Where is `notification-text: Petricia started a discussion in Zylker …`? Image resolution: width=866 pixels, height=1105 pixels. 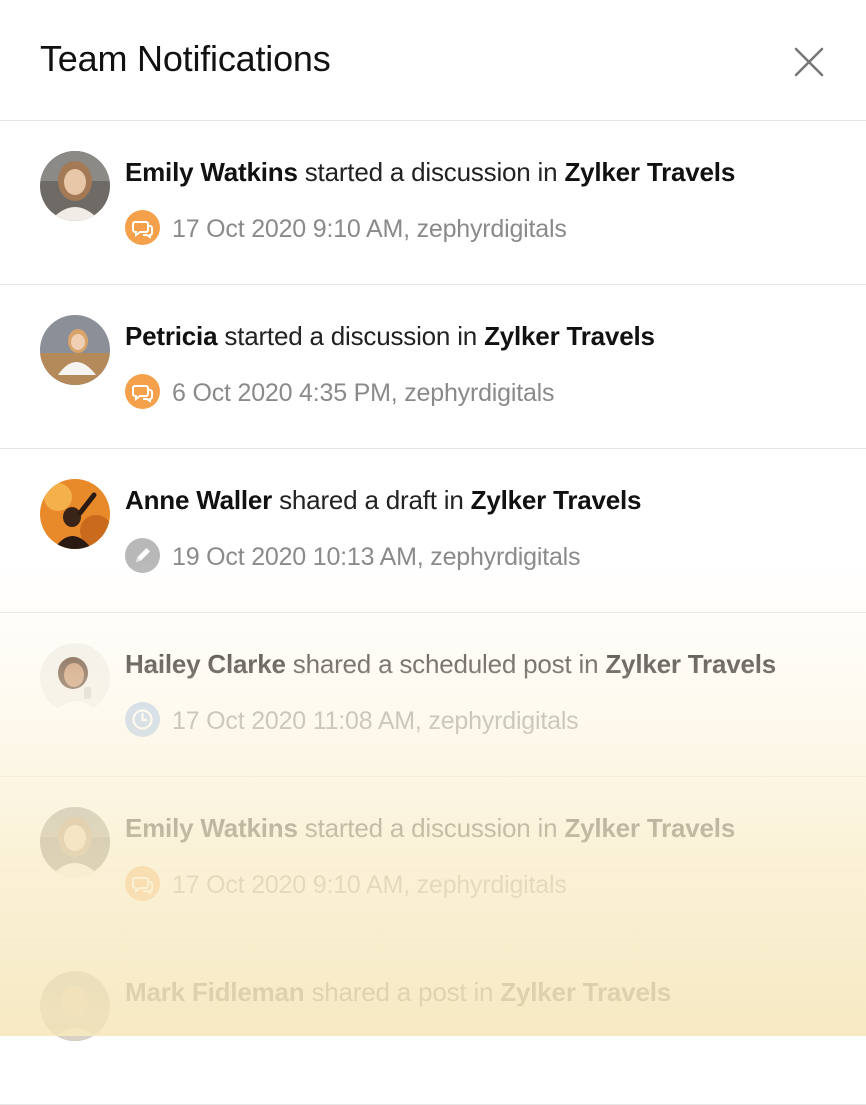
notification-text: Petricia started a discussion in Zylker … is located at coordinates (390, 336).